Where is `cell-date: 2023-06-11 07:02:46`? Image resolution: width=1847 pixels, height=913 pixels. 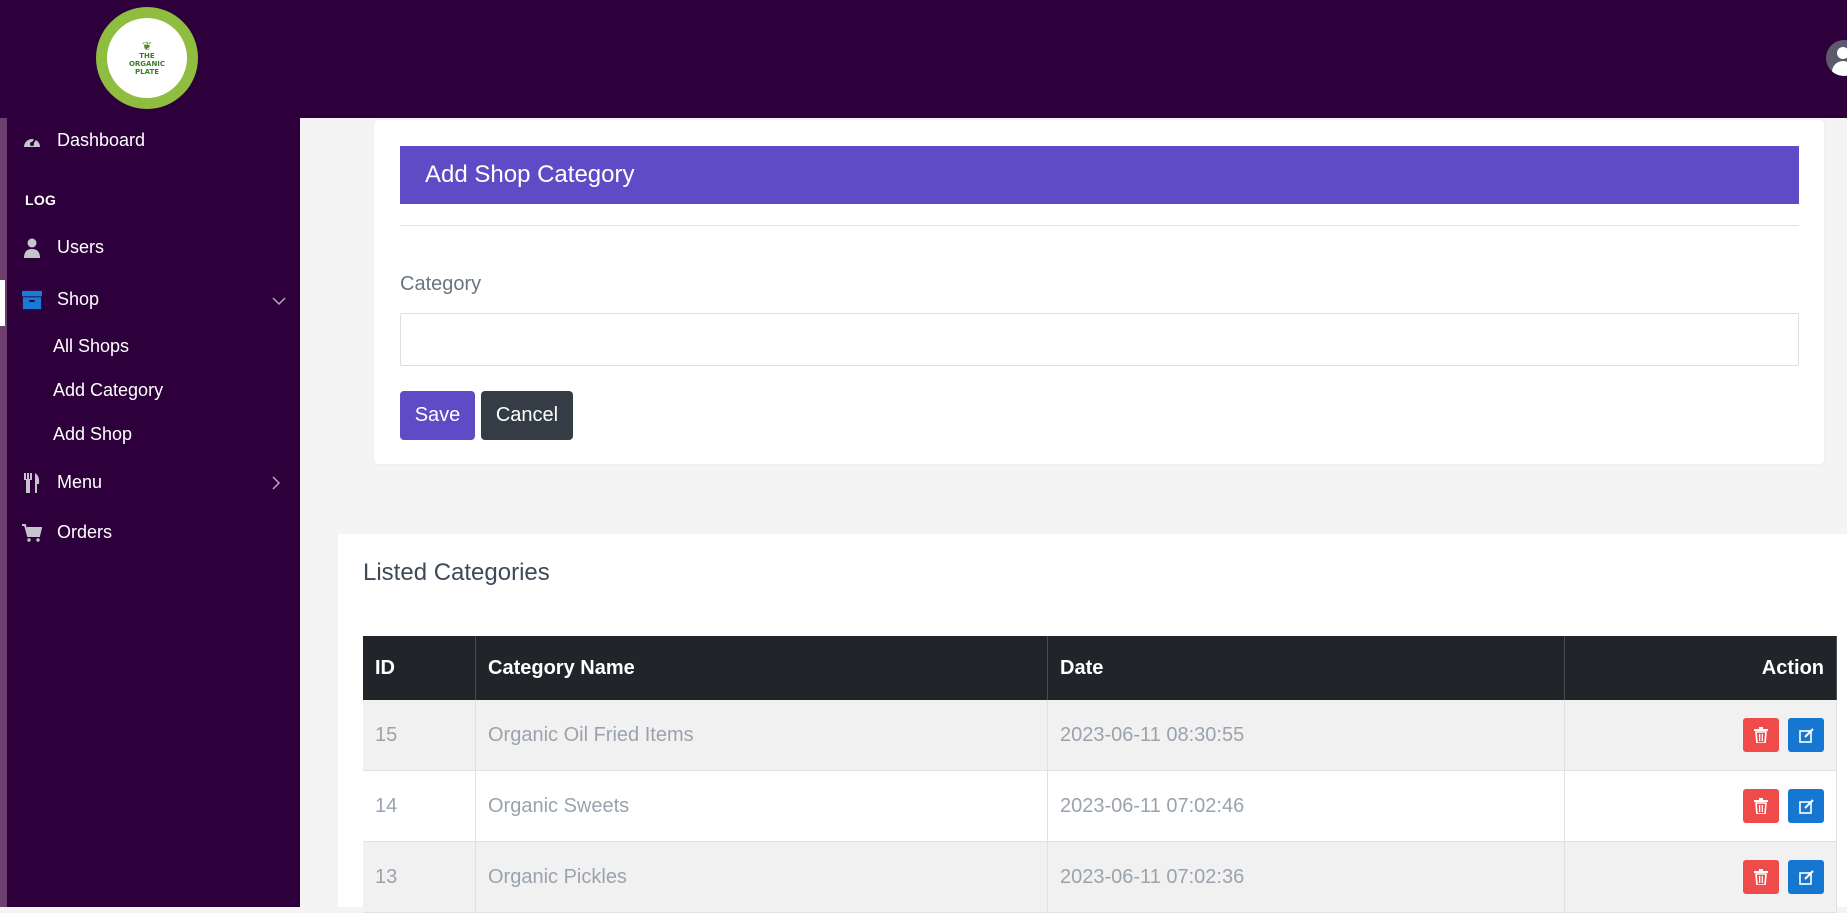 cell-date: 2023-06-11 07:02:46 is located at coordinates (1306, 806).